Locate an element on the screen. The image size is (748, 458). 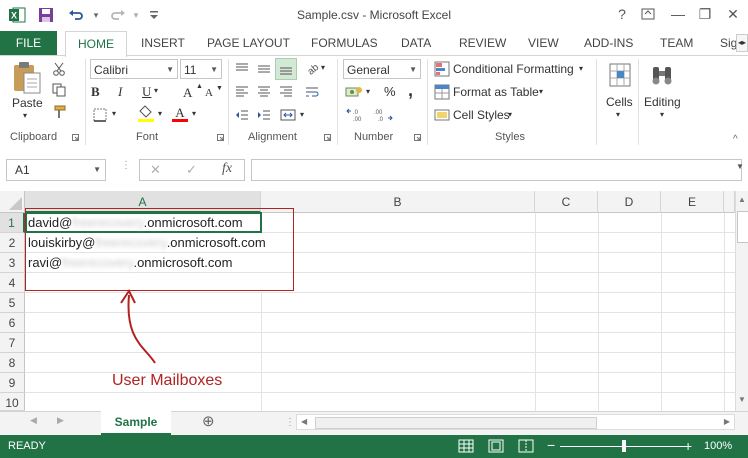
underline-button: U is located at coordinates (146, 92).